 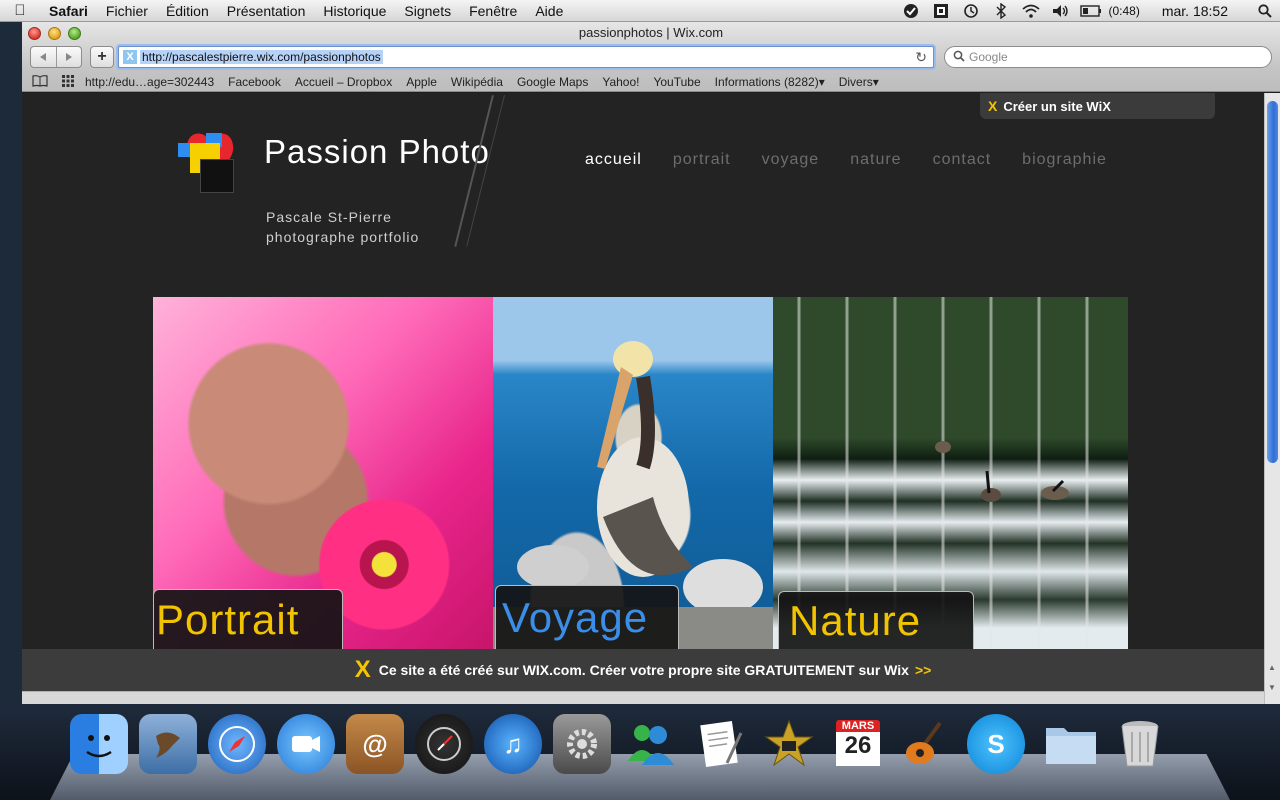 I want to click on nav-contact: contact, so click(x=962, y=160).